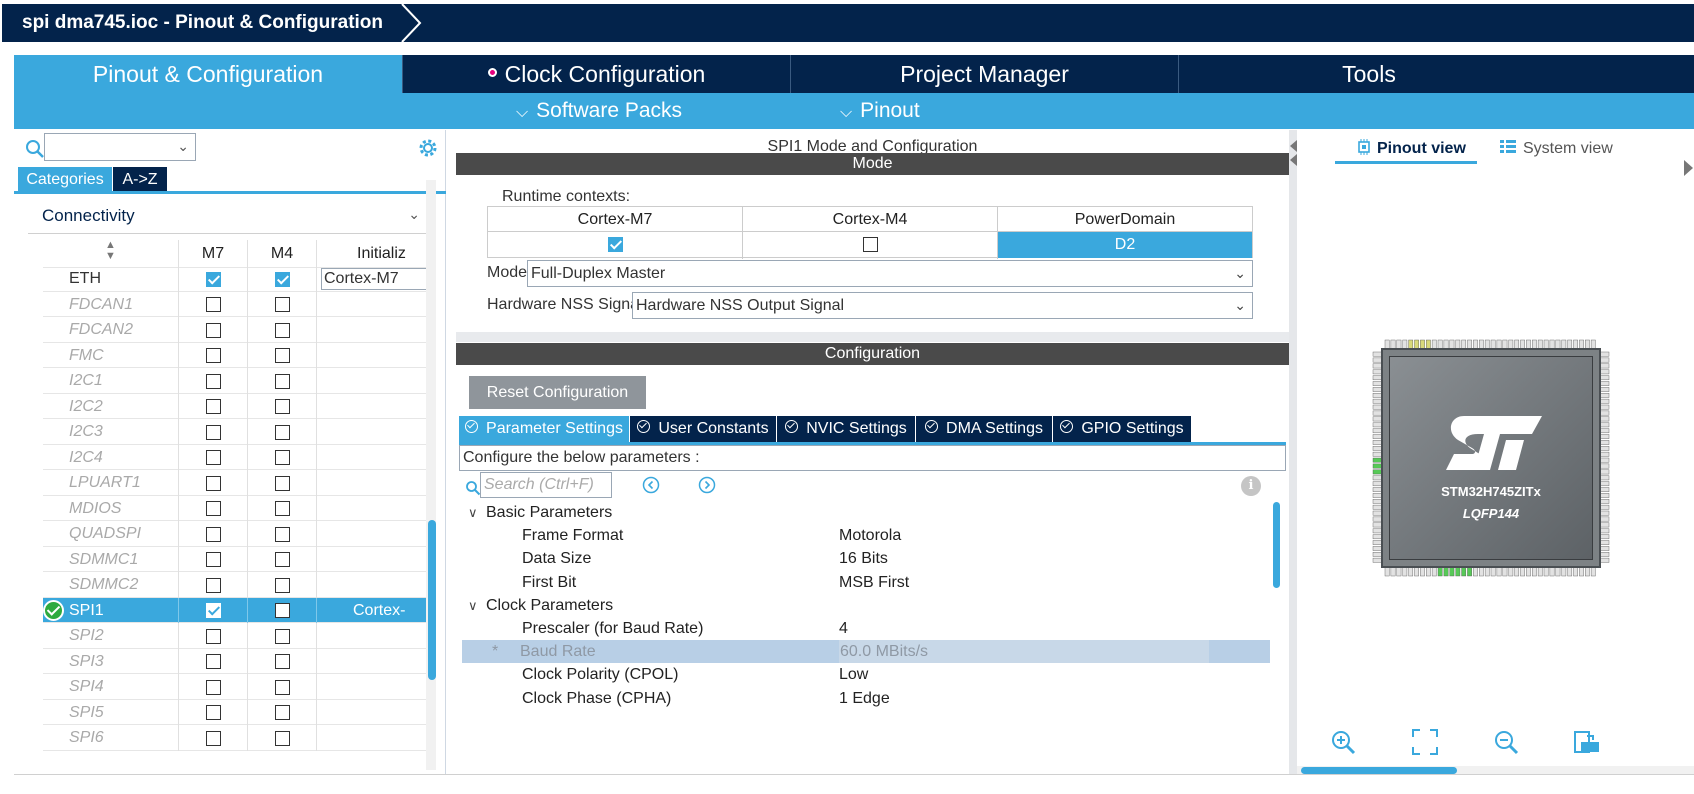 The image size is (1694, 794). What do you see at coordinates (111, 381) in the screenshot?
I see `peripheral-name: I2C1` at bounding box center [111, 381].